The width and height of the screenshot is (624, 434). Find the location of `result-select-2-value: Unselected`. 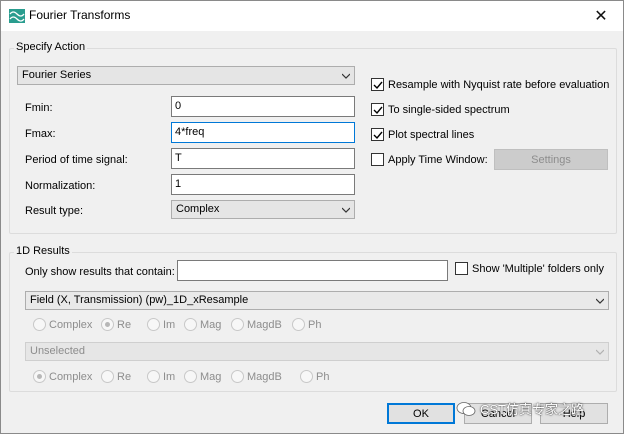

result-select-2-value: Unselected is located at coordinates (58, 351).